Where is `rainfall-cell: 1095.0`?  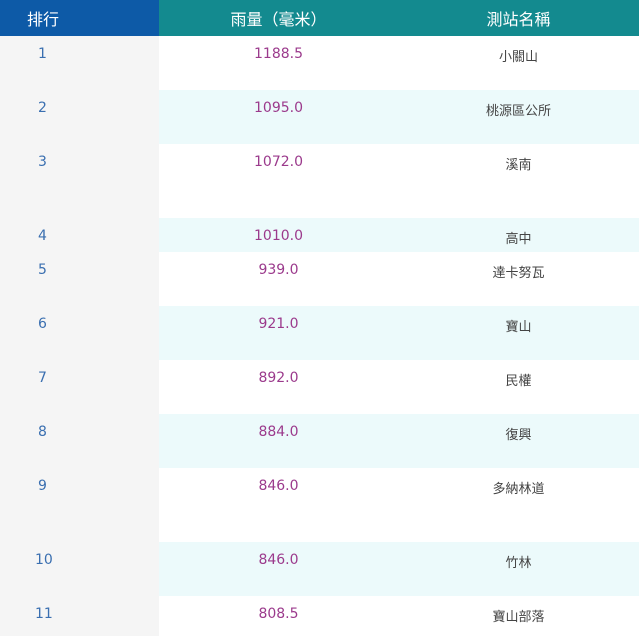 rainfall-cell: 1095.0 is located at coordinates (278, 117).